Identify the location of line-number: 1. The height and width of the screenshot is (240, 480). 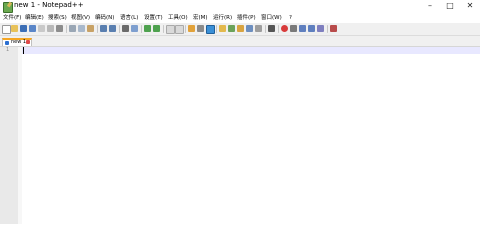
(8, 50).